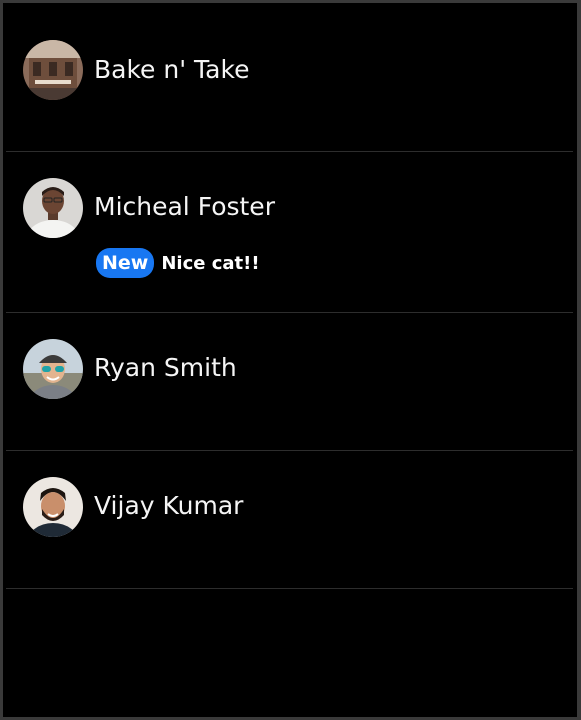 This screenshot has width=581, height=720. Describe the element at coordinates (169, 505) in the screenshot. I see `contact-name: Vijay Kumar` at that location.